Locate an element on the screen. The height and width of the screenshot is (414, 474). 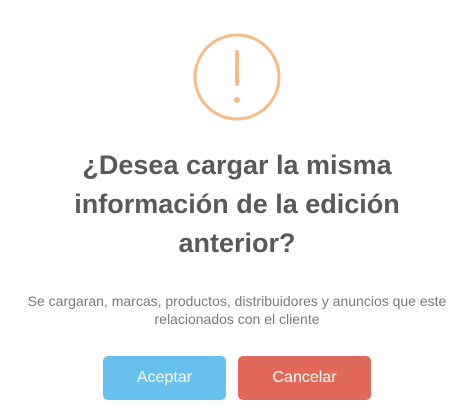
warning-icon is located at coordinates (237, 77).